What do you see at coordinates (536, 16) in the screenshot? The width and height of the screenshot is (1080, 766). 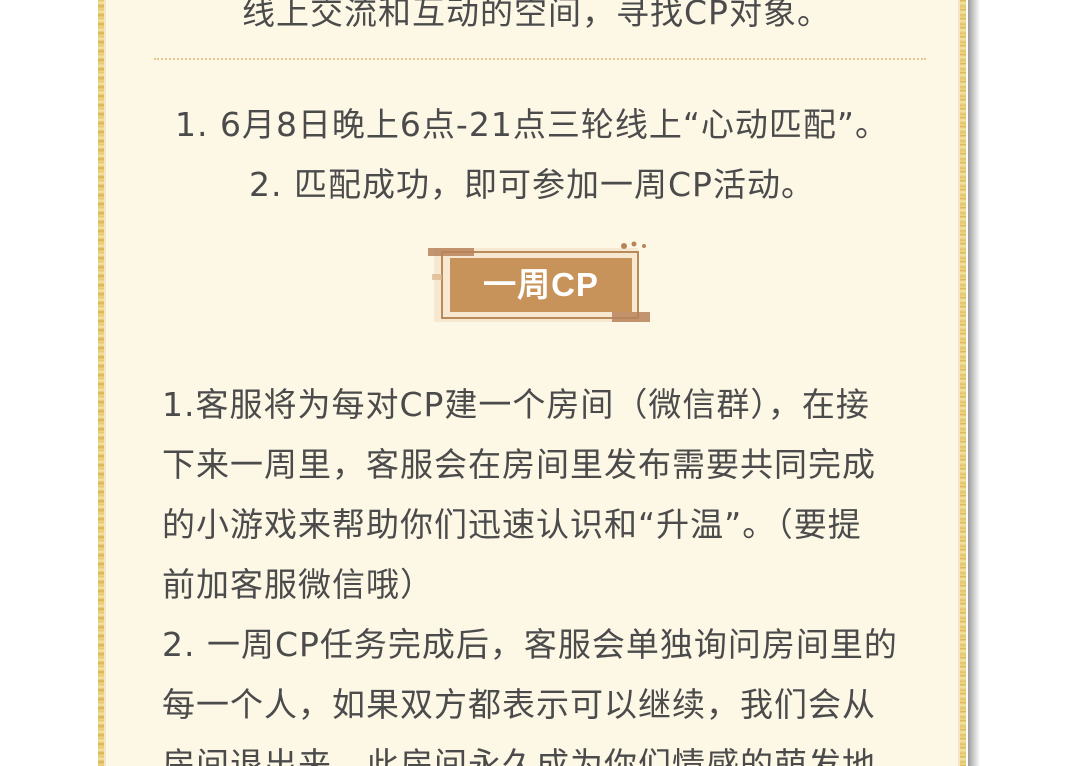 I see `intro-text-tail: 线上交流和互动的空间，寻找CP对象。` at bounding box center [536, 16].